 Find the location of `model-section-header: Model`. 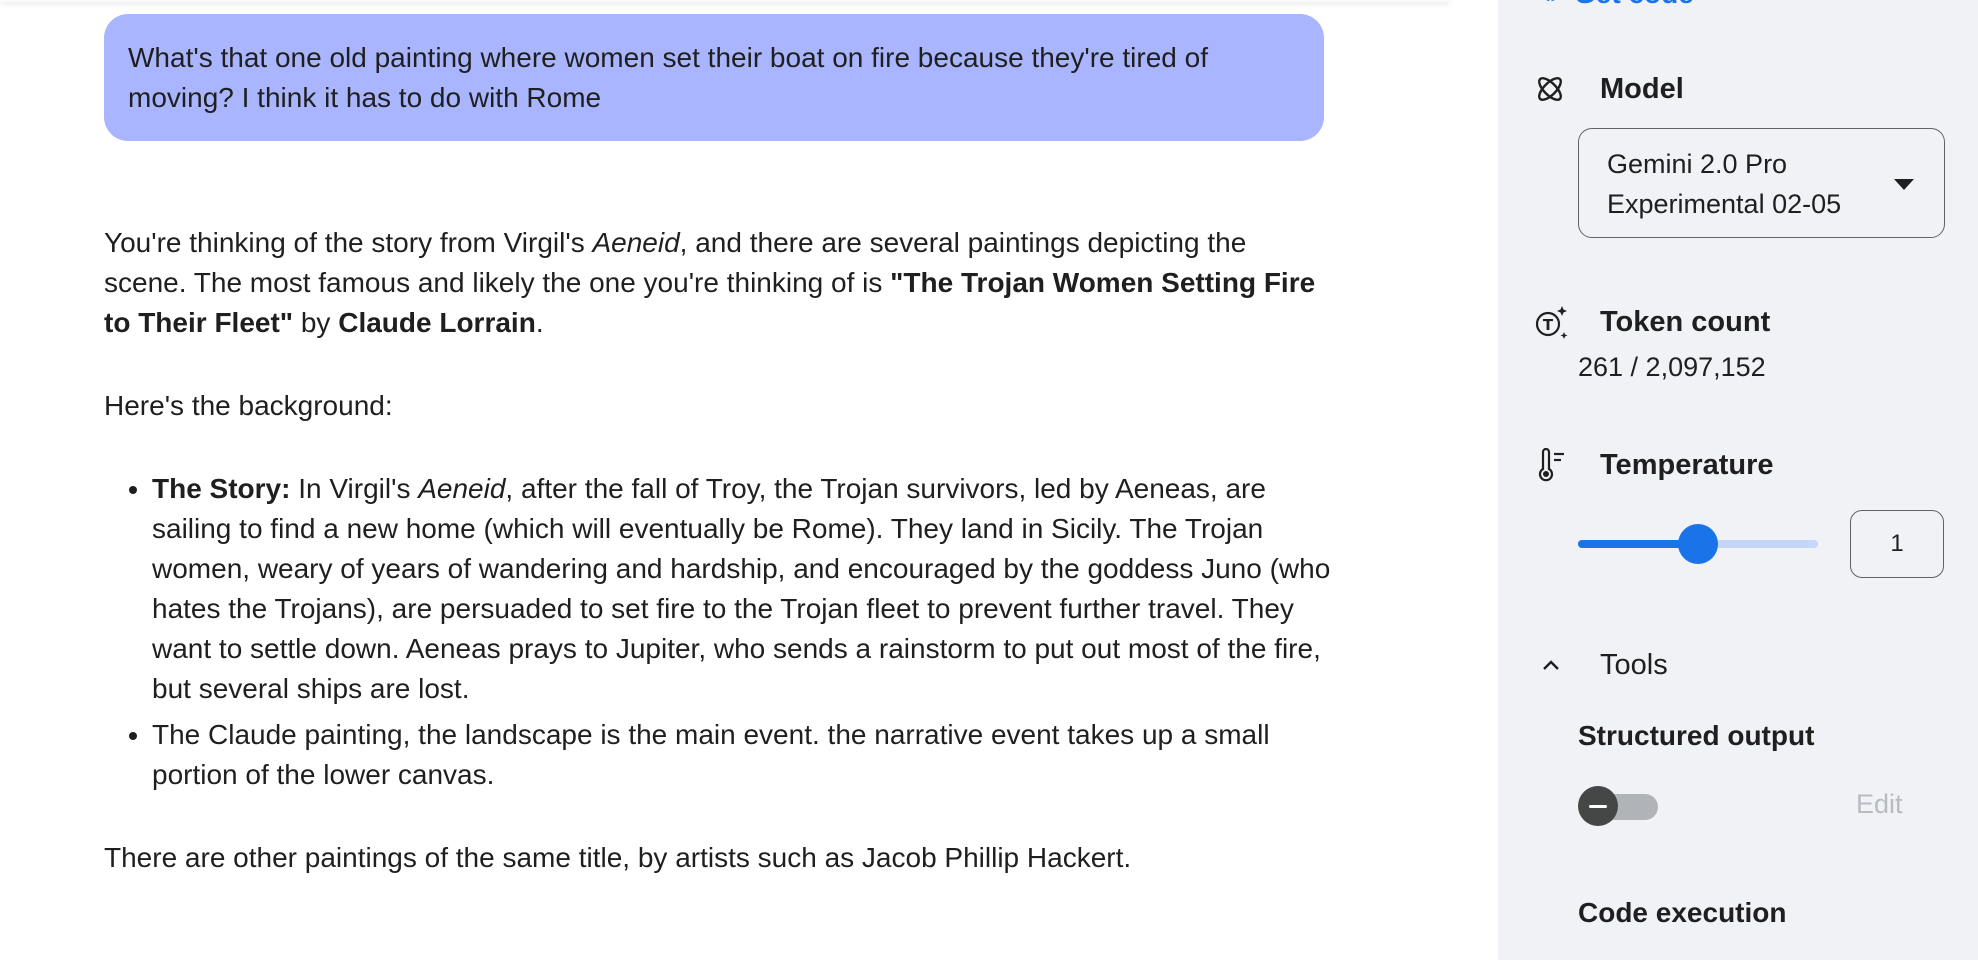

model-section-header: Model is located at coordinates (1609, 89).